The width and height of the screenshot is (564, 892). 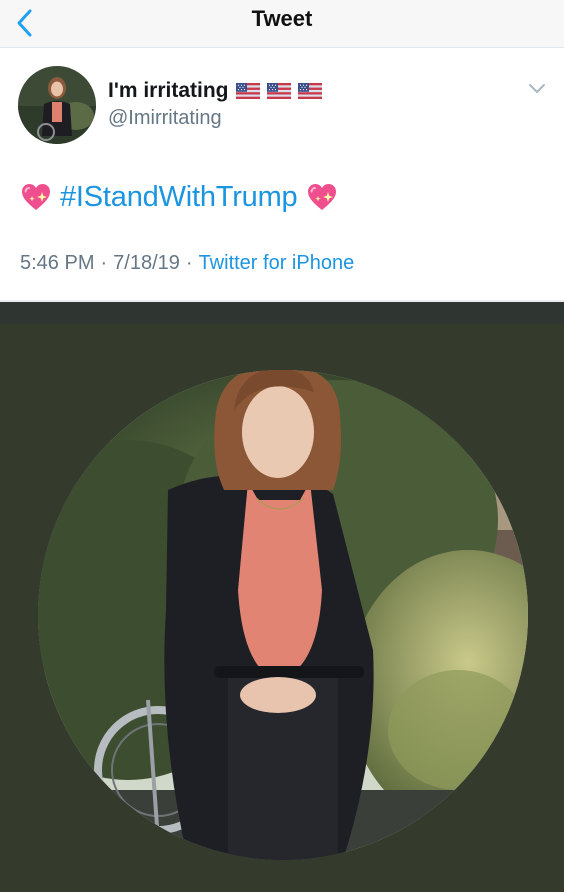 What do you see at coordinates (57, 263) in the screenshot?
I see `tweet-time: 5:46 PM` at bounding box center [57, 263].